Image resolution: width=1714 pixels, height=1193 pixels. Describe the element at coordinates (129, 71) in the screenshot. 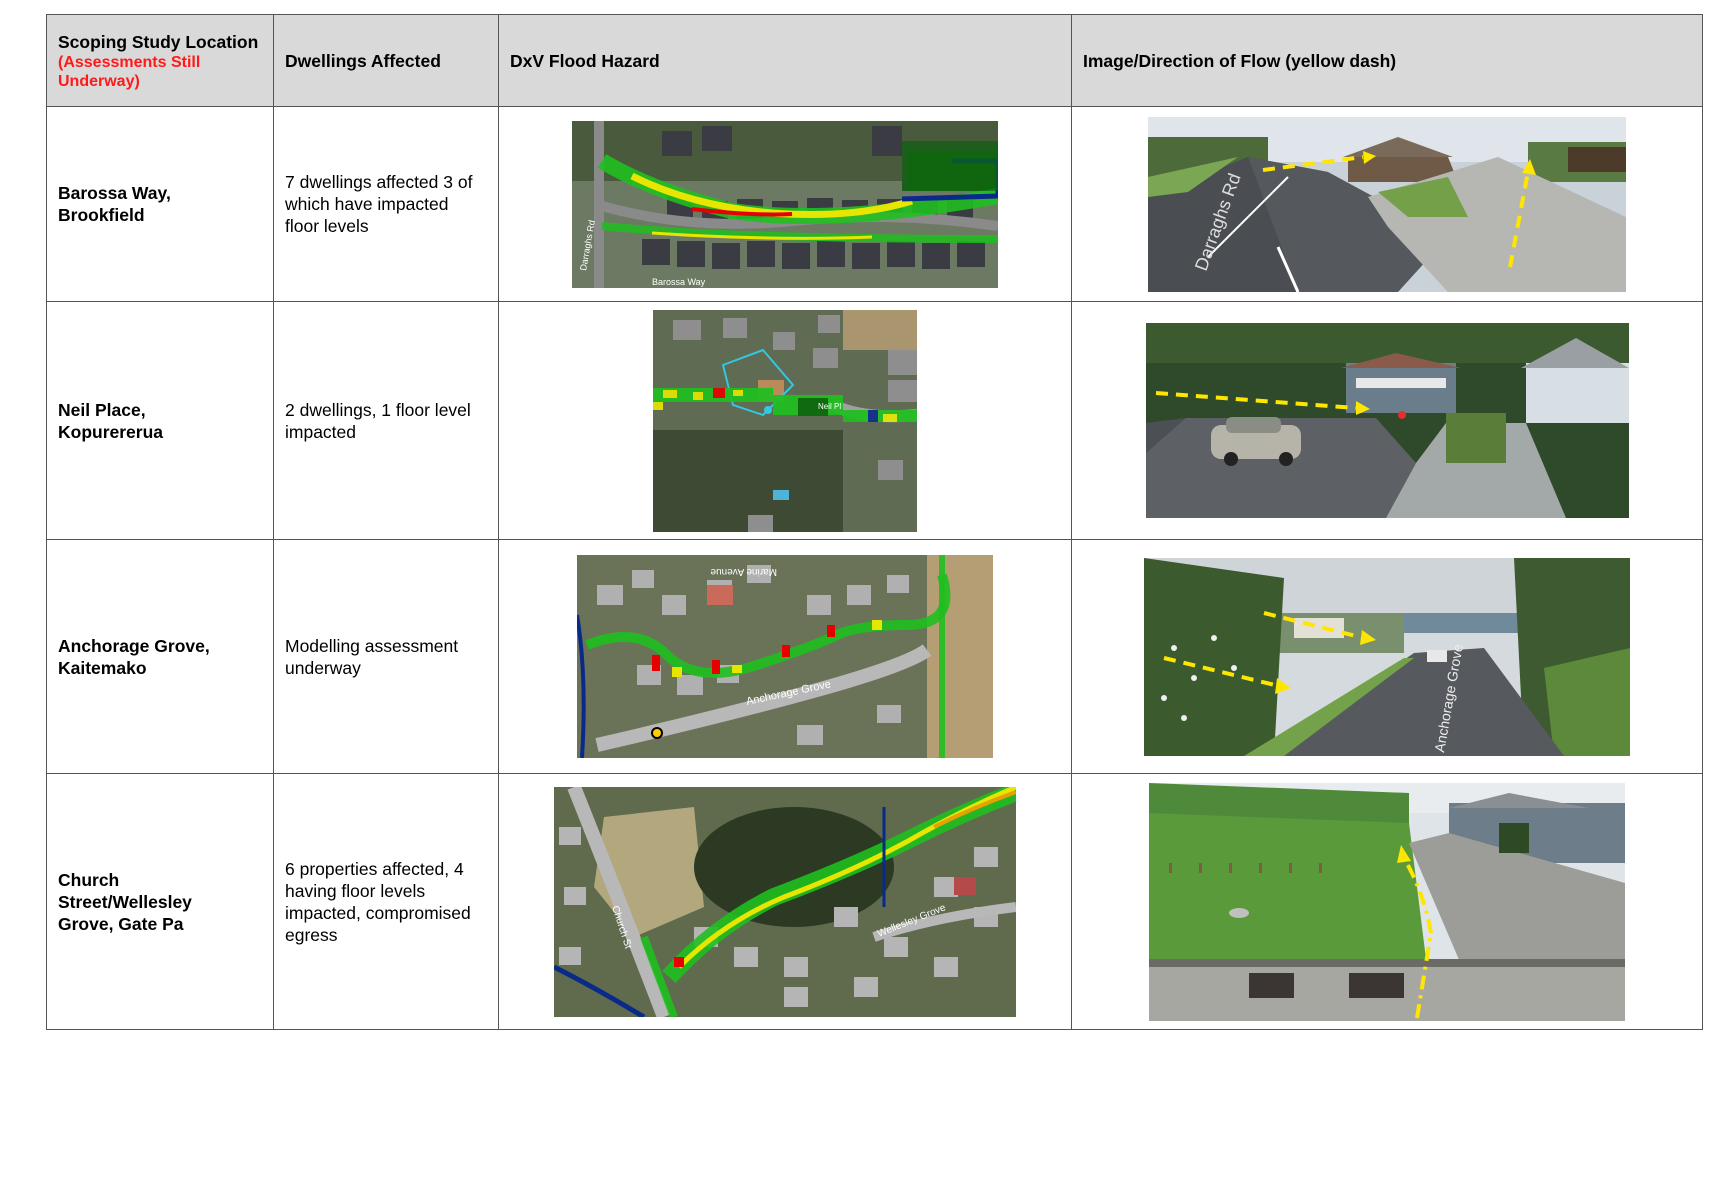

I see `header-location-note: (Assessments Still Underway)` at that location.